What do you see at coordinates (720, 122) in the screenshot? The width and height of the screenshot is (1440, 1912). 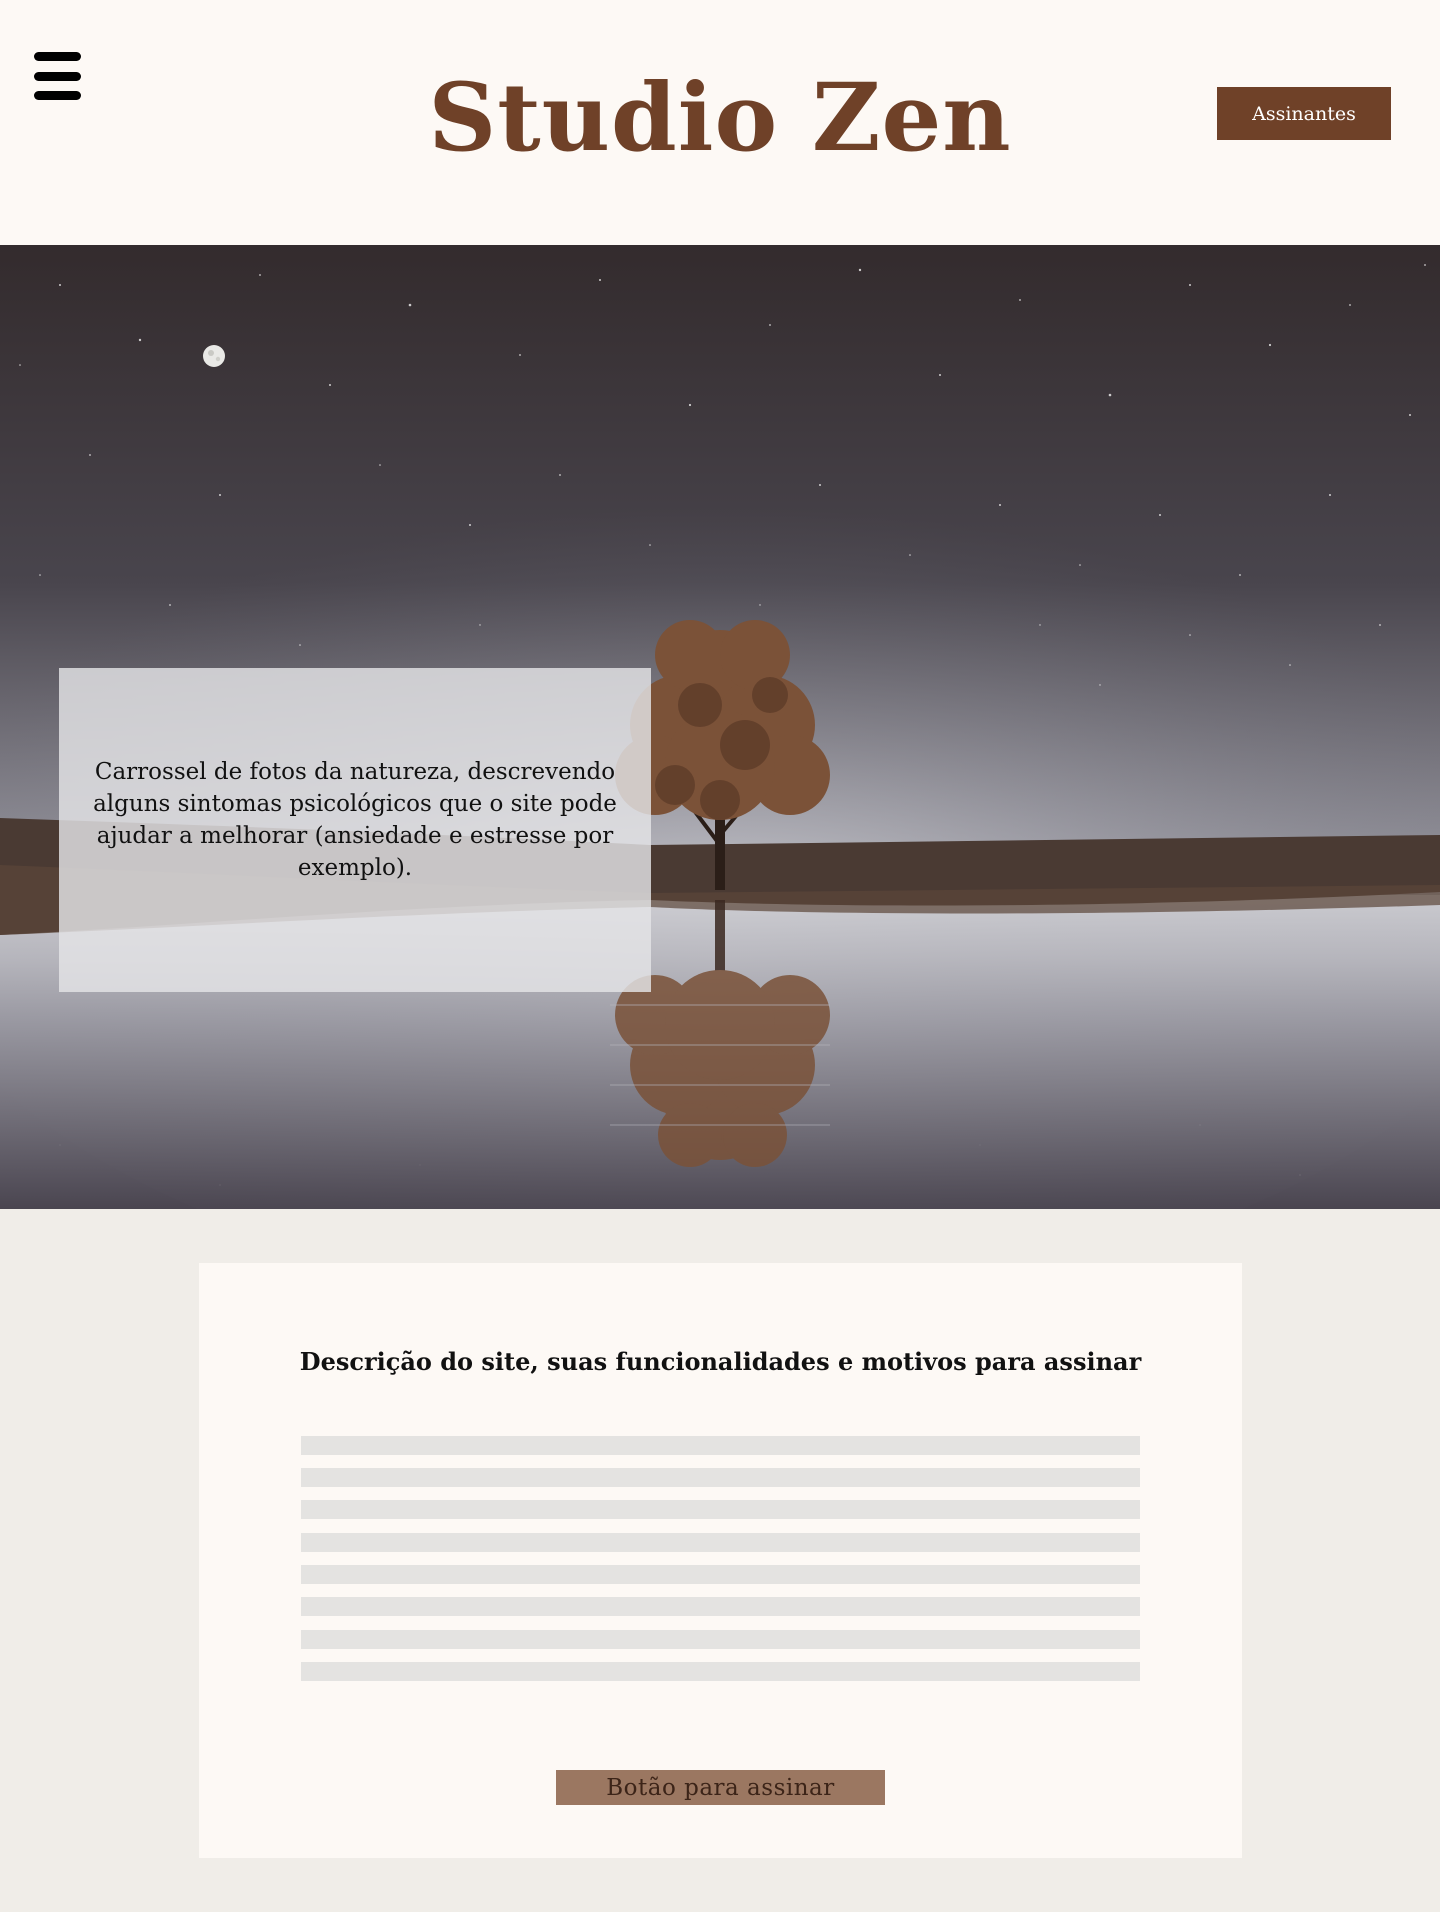 I see `site-header: Studio Zen Assinantes` at bounding box center [720, 122].